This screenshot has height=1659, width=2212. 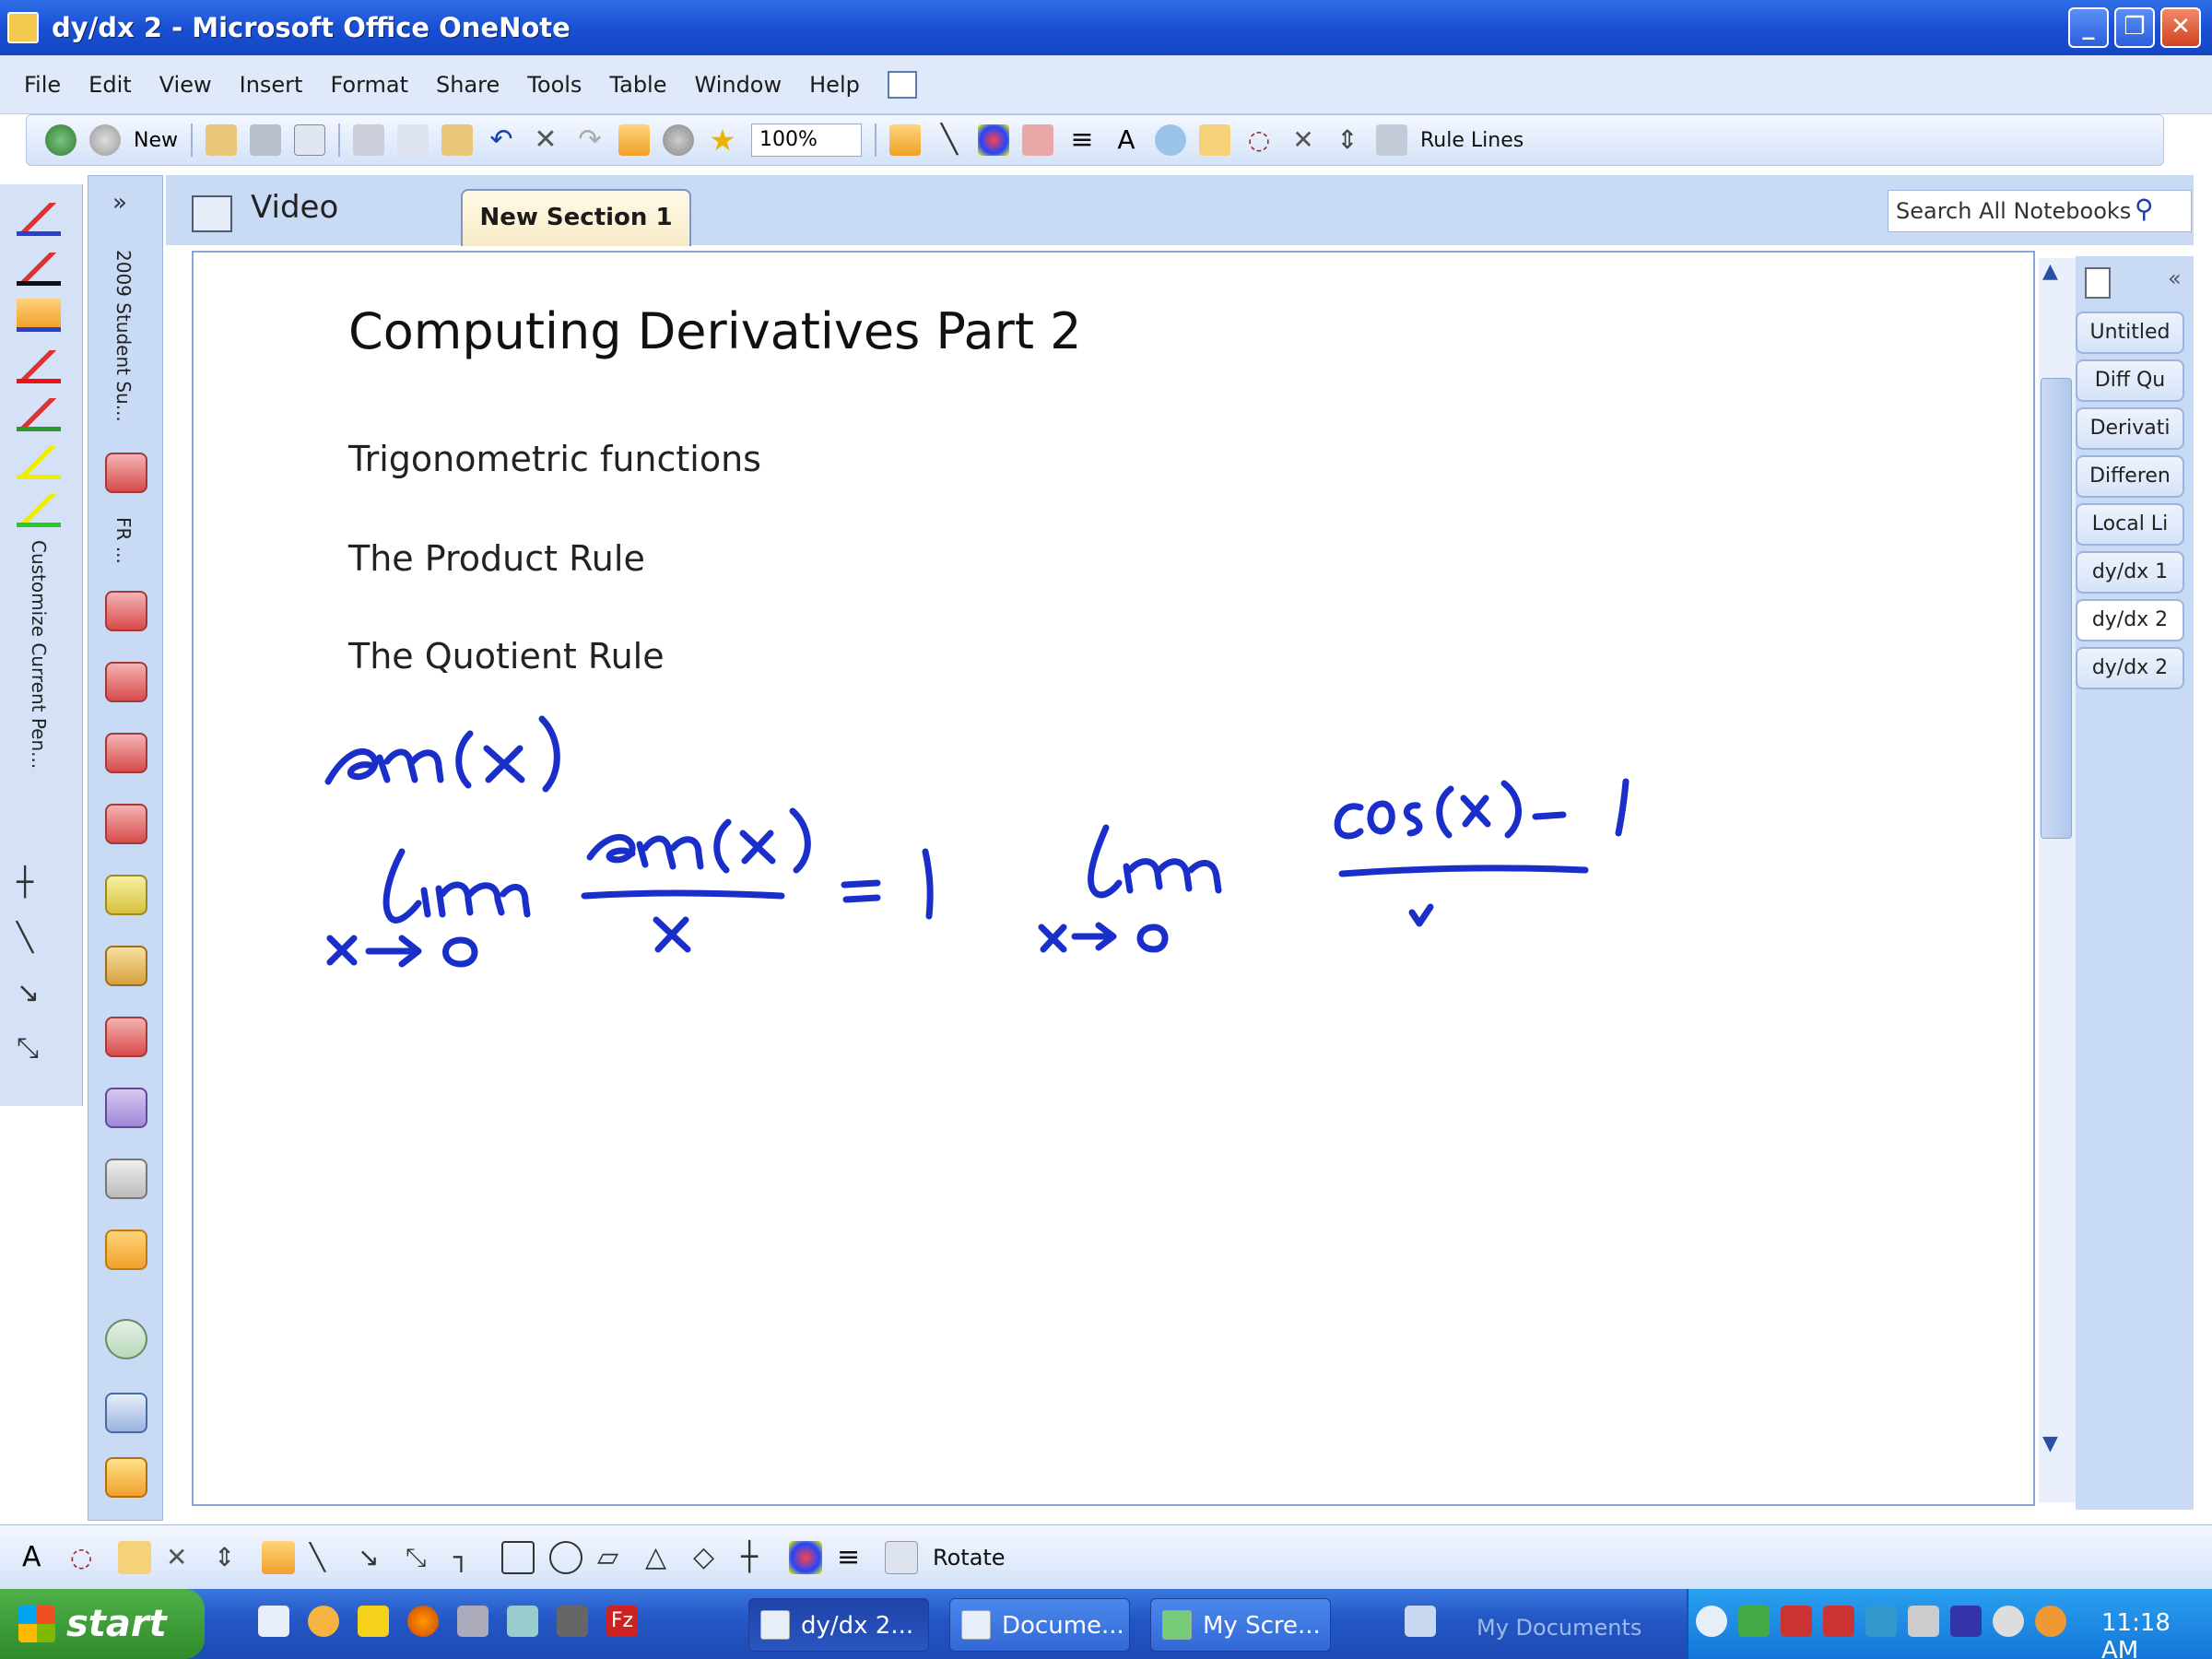 I want to click on drawing-toolbar: A ◌ ✕ ⇕ ╲ ↘ ⤡ ┐ ▱ △ ◇ ┼ ≡ Rotate, so click(x=1106, y=1556).